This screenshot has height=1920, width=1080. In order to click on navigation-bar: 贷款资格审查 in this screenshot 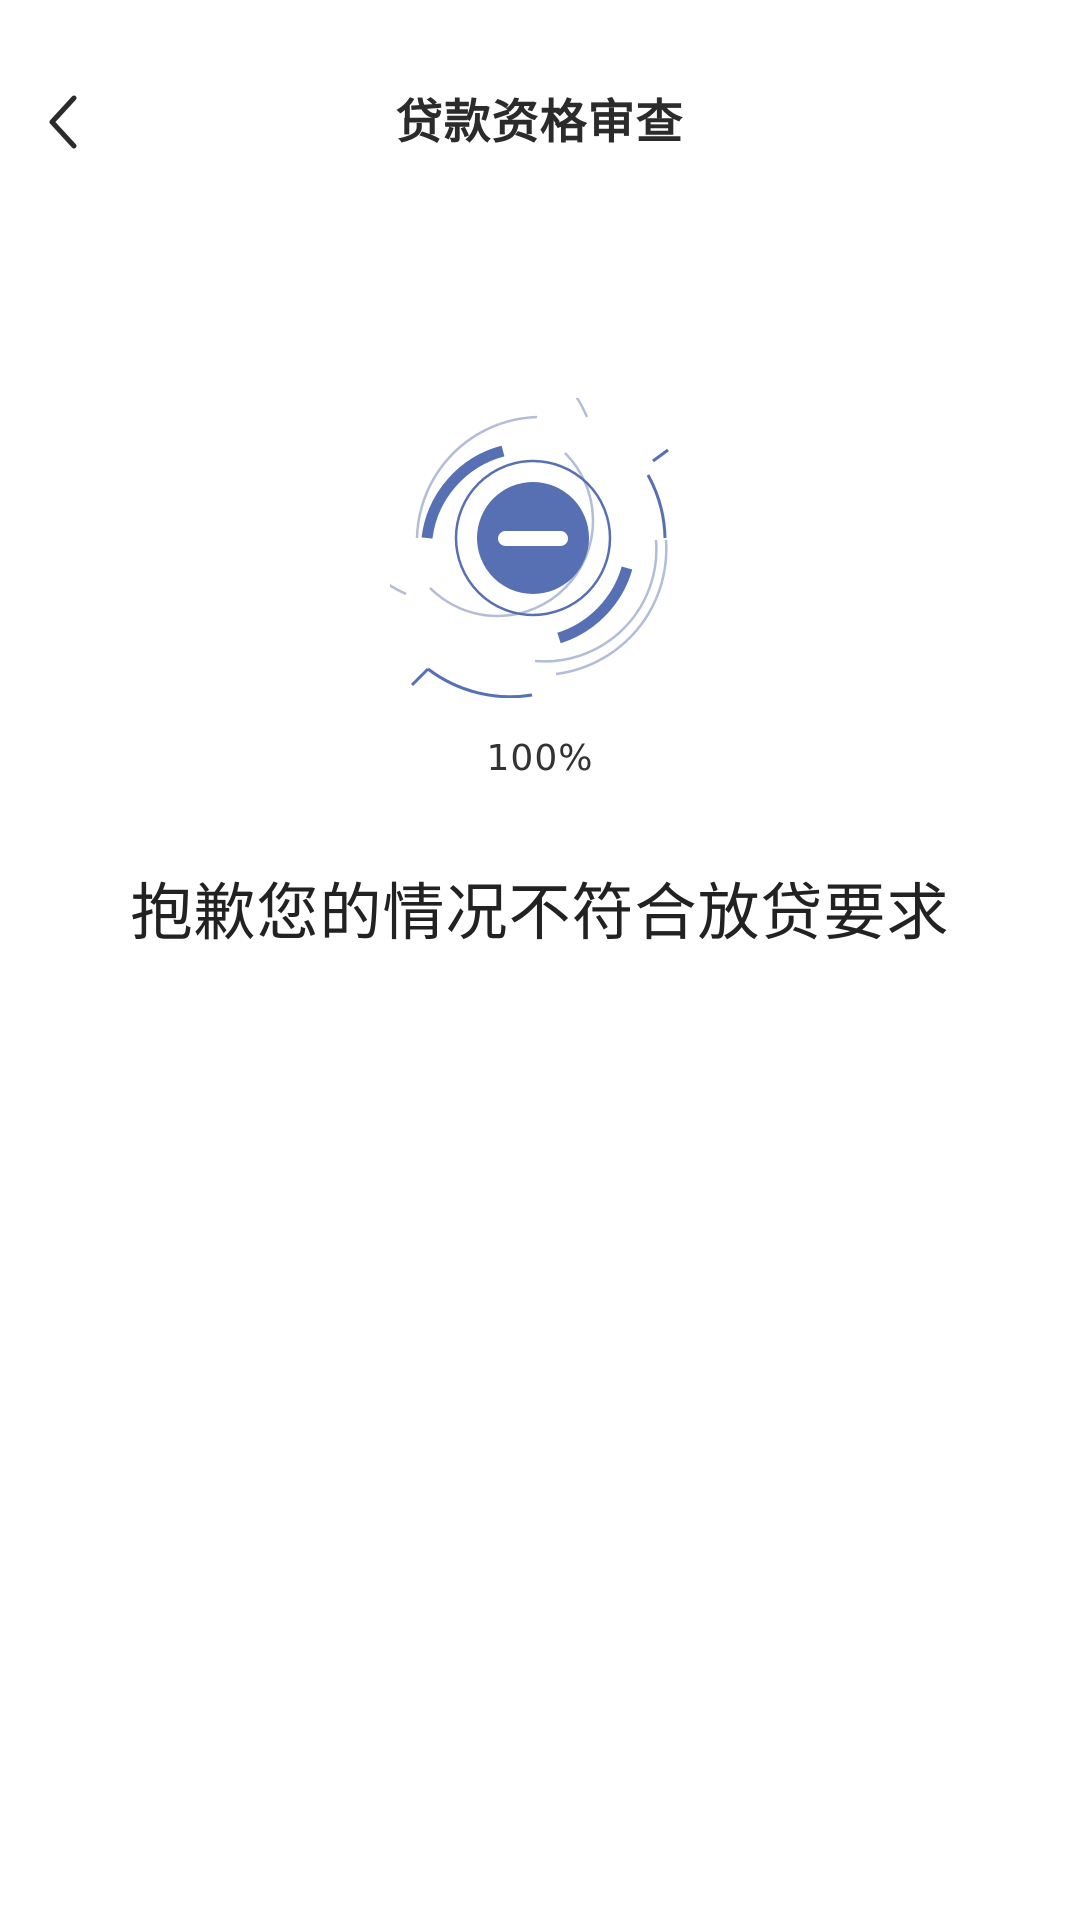, I will do `click(540, 123)`.